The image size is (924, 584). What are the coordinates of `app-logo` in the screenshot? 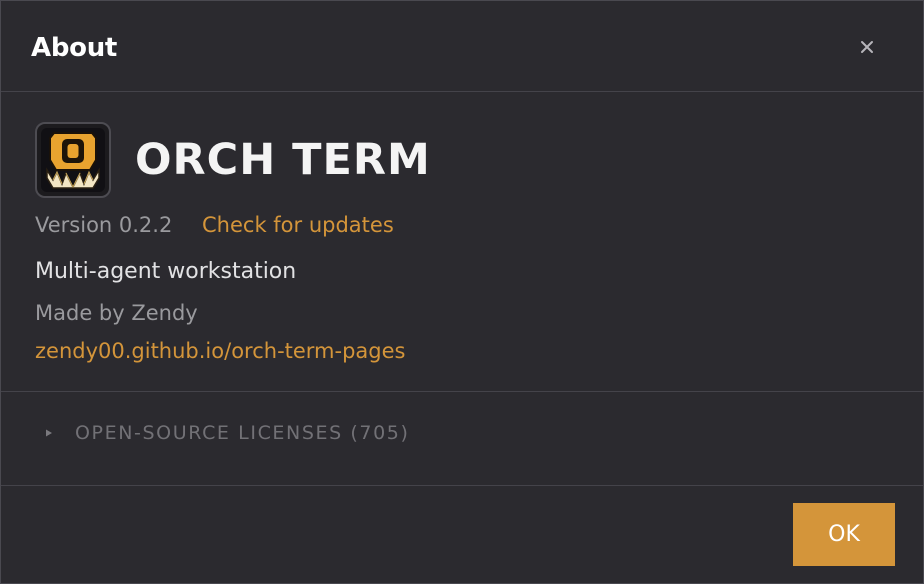 It's located at (73, 160).